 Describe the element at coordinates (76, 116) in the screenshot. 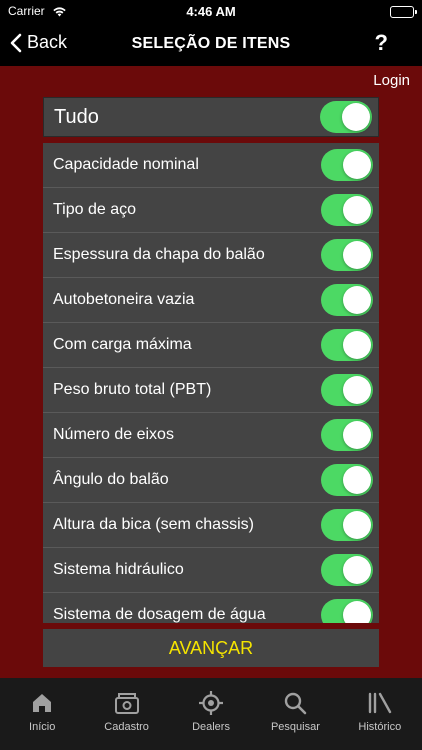

I see `select-all-label: Tudo` at that location.